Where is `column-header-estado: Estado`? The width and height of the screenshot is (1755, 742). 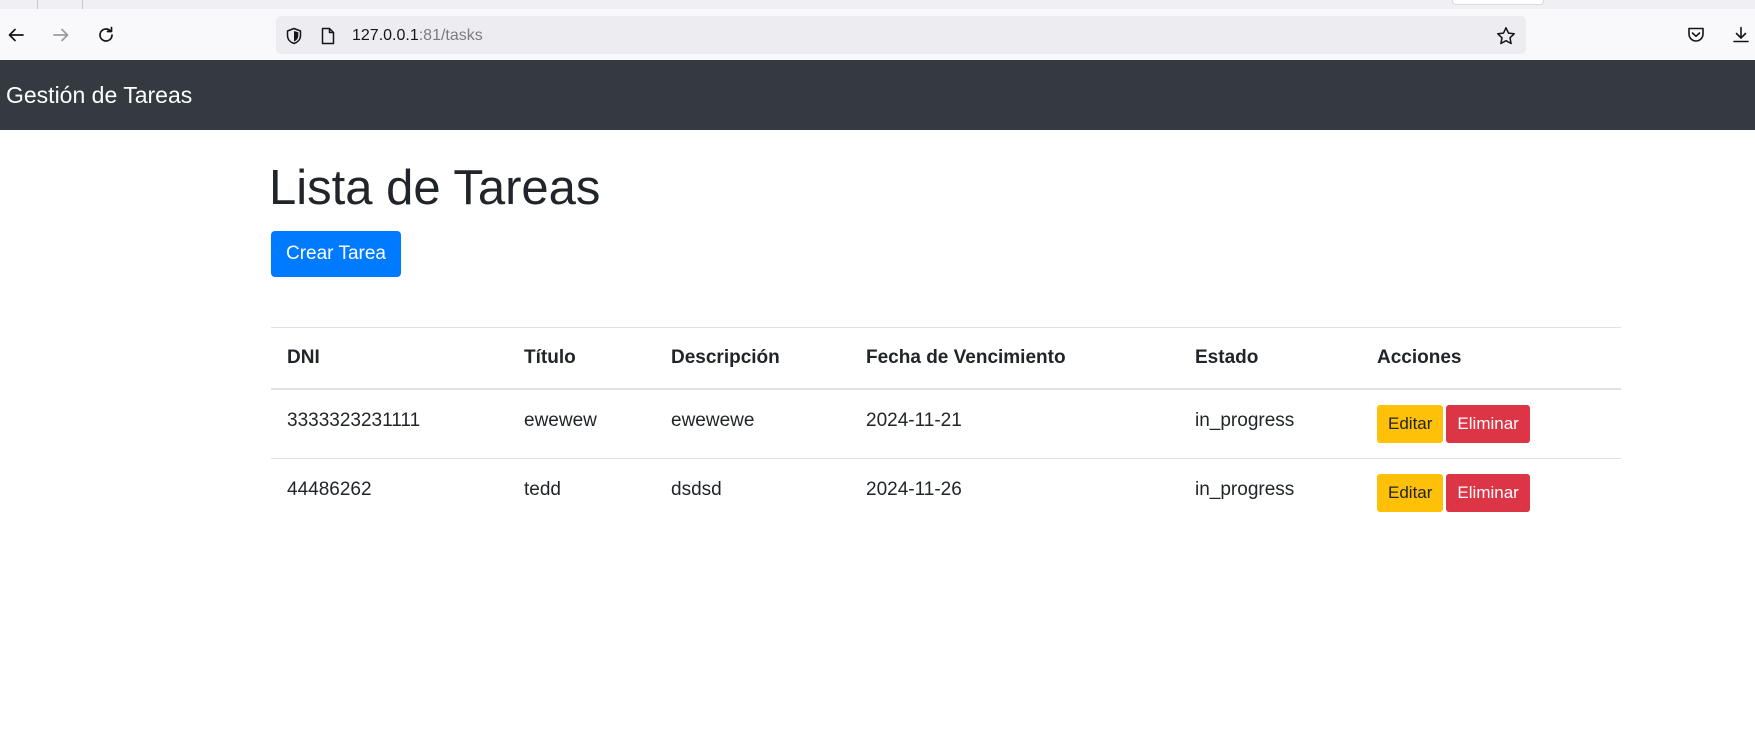 column-header-estado: Estado is located at coordinates (1270, 358).